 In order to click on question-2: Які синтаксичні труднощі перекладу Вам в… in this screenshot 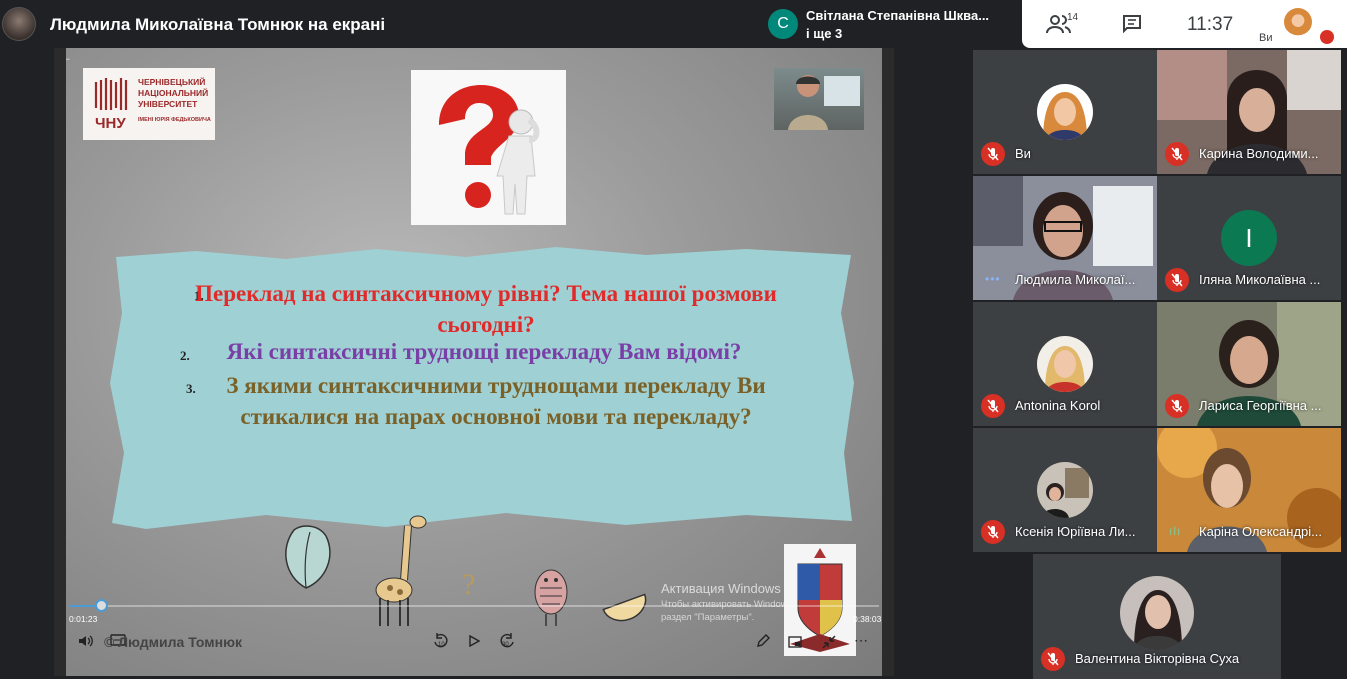, I will do `click(484, 351)`.